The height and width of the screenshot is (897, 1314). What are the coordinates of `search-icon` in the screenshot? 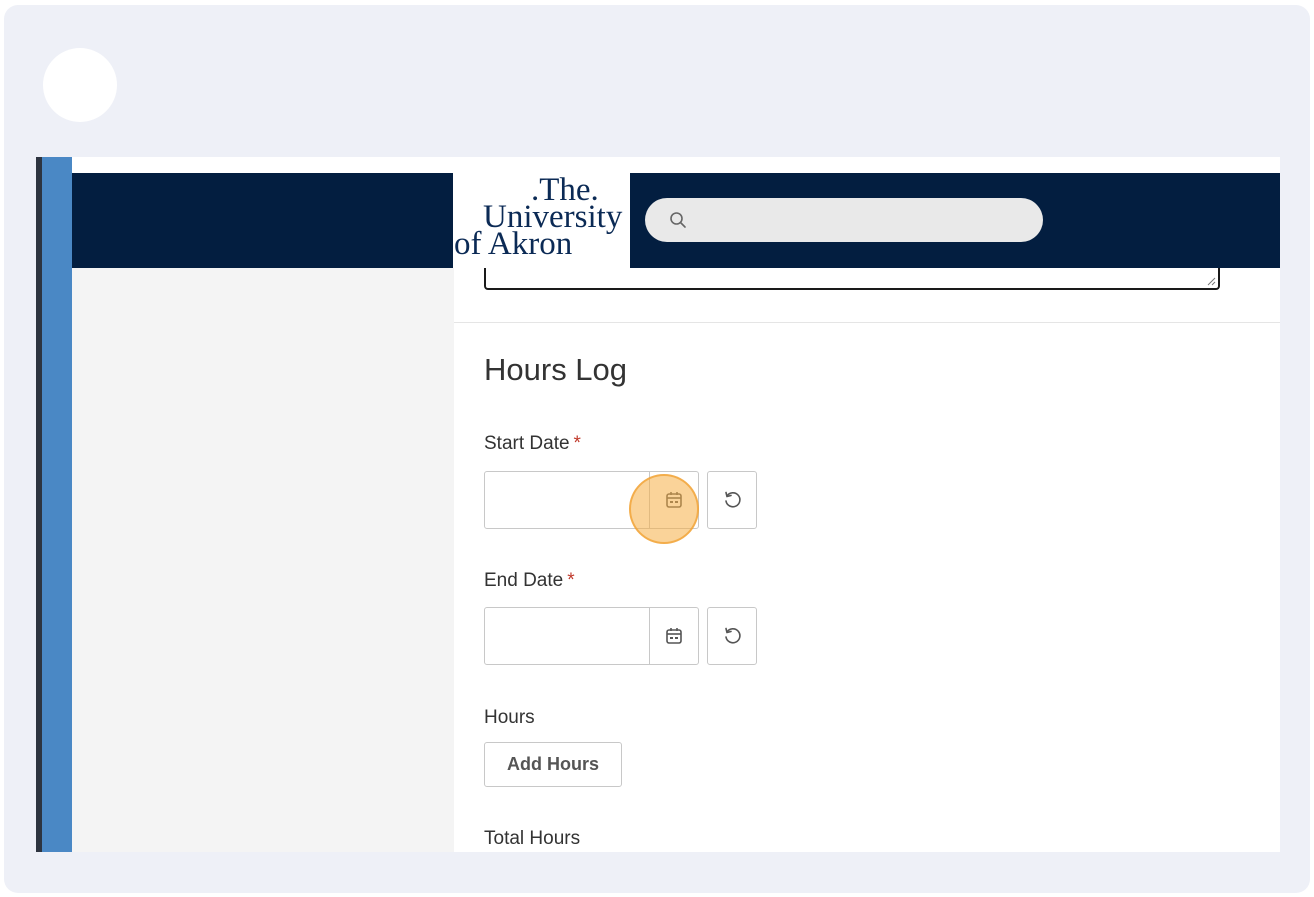 It's located at (678, 220).